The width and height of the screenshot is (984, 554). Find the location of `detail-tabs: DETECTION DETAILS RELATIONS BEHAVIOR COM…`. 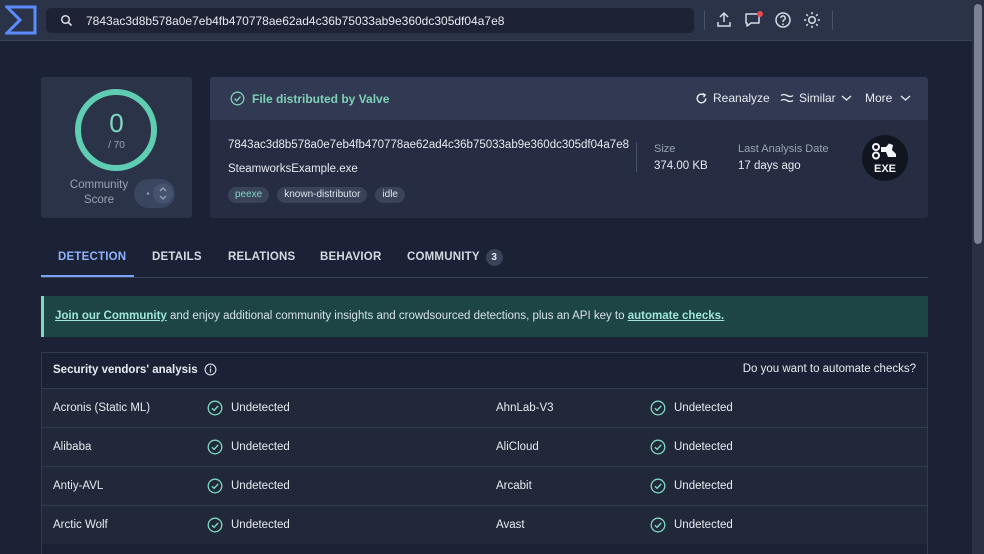

detail-tabs: DETECTION DETAILS RELATIONS BEHAVIOR COM… is located at coordinates (484, 259).